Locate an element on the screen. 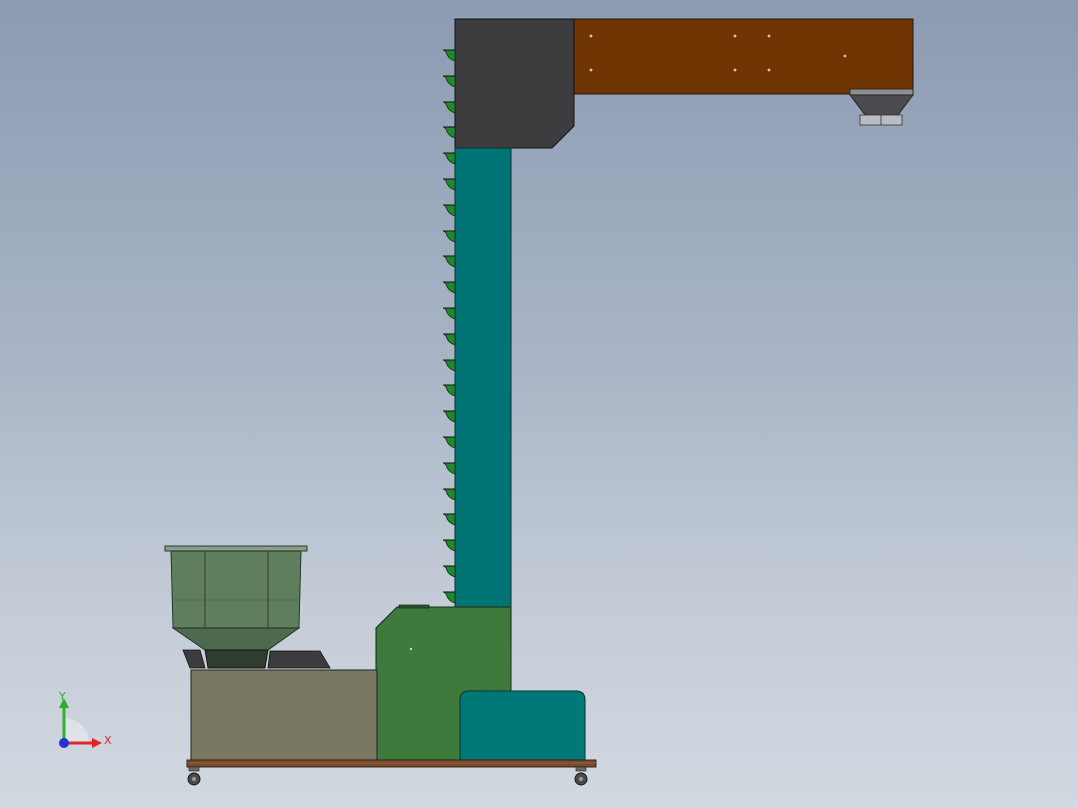  z-axis-dot is located at coordinates (64, 743).